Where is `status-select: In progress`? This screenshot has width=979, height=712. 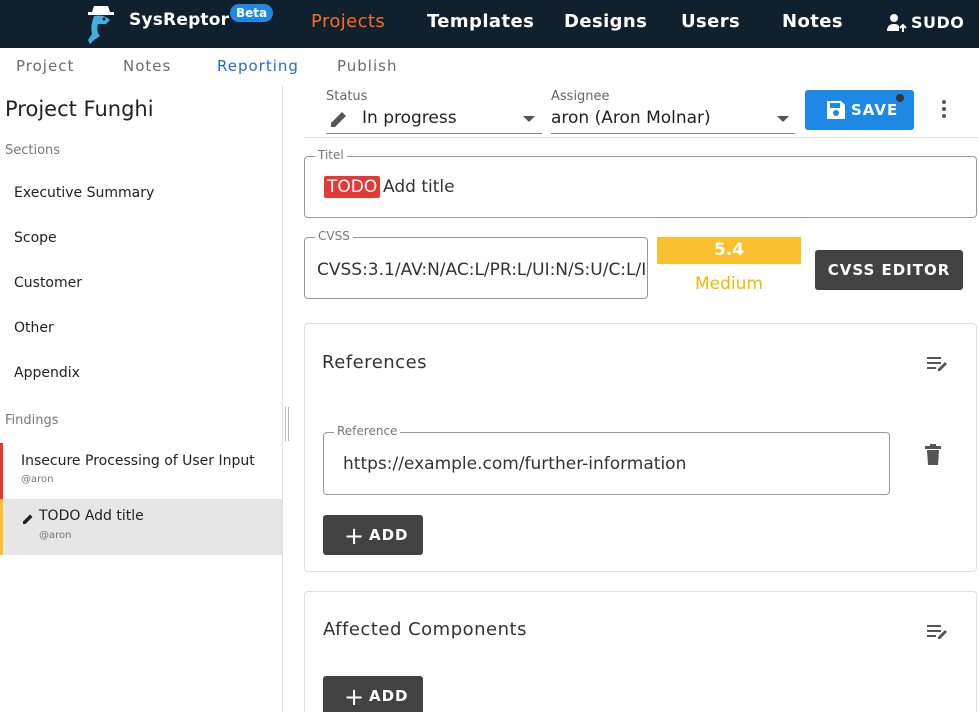
status-select: In progress is located at coordinates (409, 118).